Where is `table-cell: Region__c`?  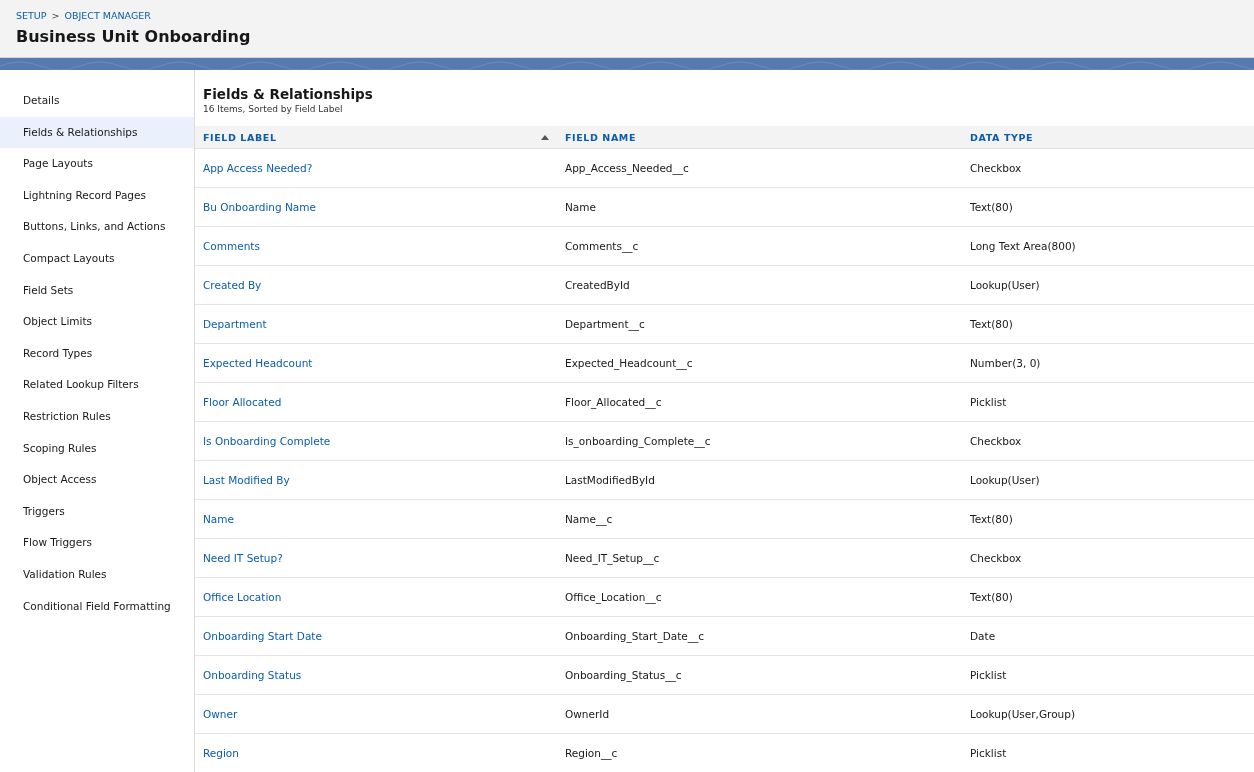
table-cell: Region__c is located at coordinates (759, 753).